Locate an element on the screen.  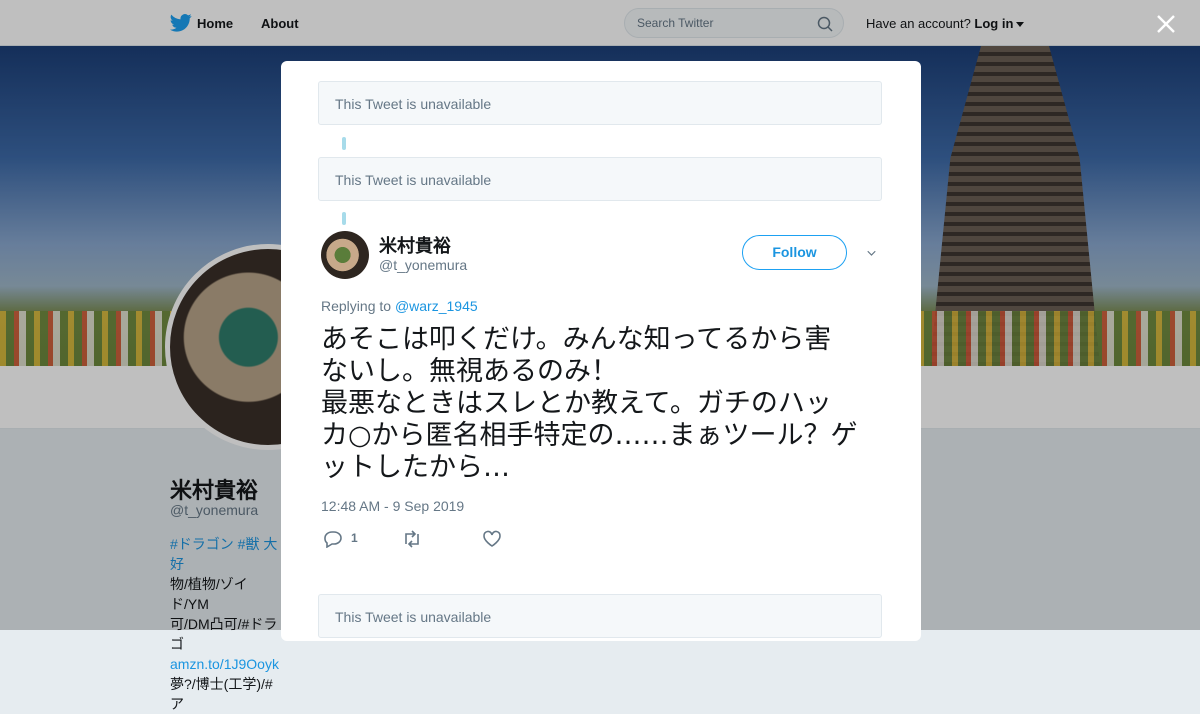
follow-button: Follow is located at coordinates (794, 252).